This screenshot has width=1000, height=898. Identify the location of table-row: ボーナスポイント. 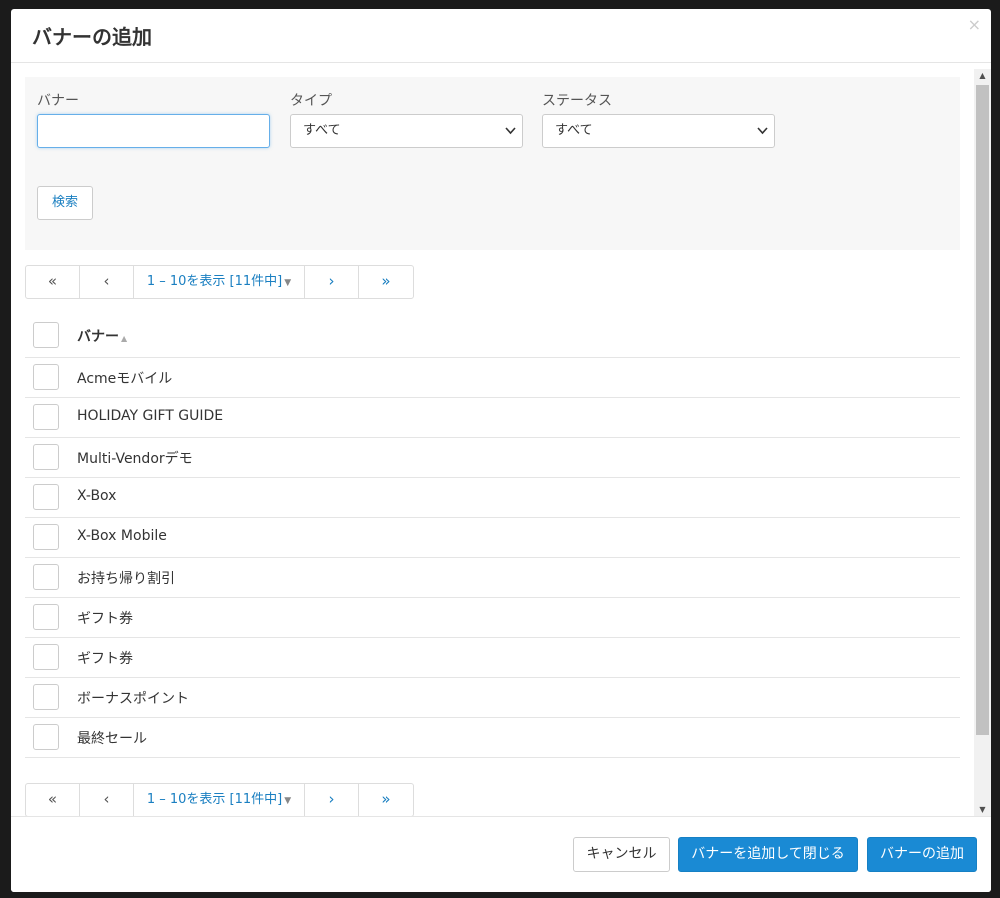
(492, 698).